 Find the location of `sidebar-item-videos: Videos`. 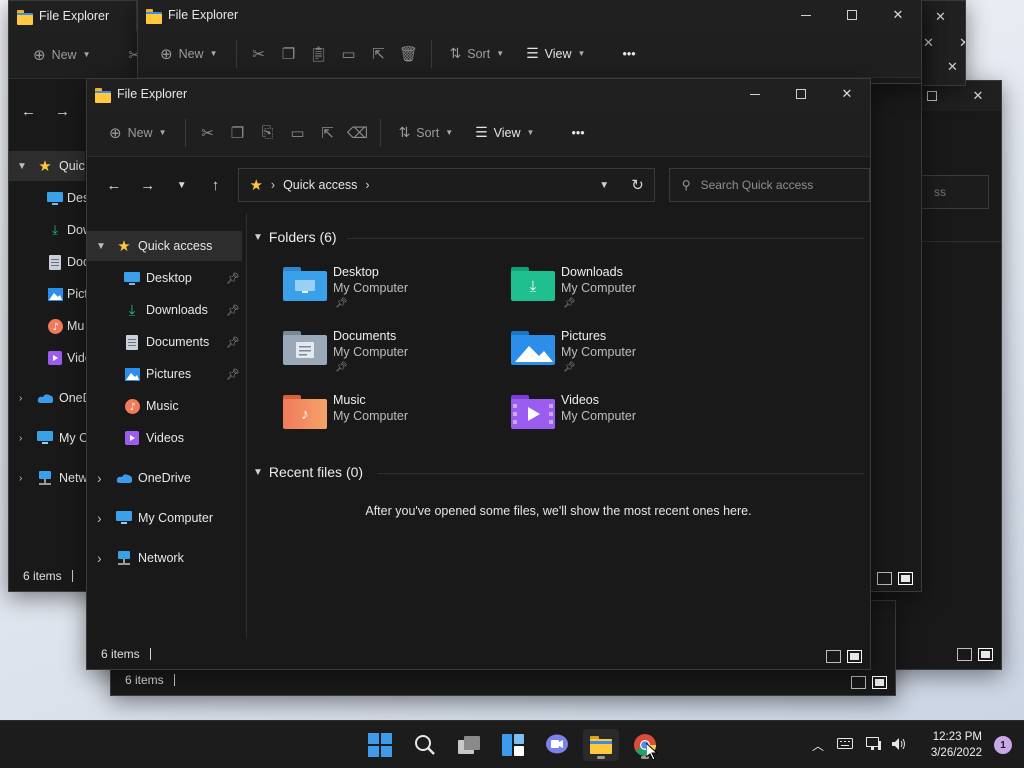

sidebar-item-videos: Videos is located at coordinates (166, 438).